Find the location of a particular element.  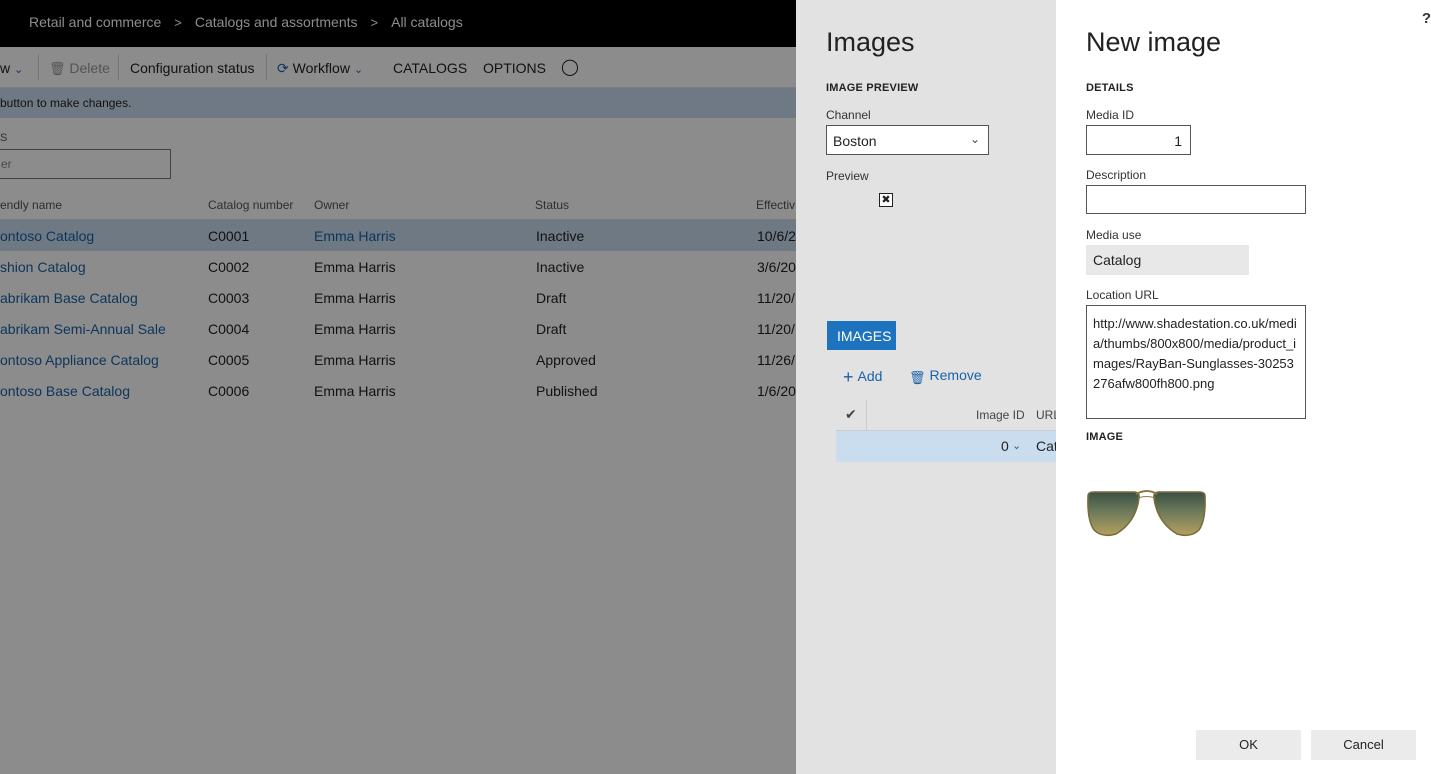

media-id-label: Media ID is located at coordinates (1110, 115).